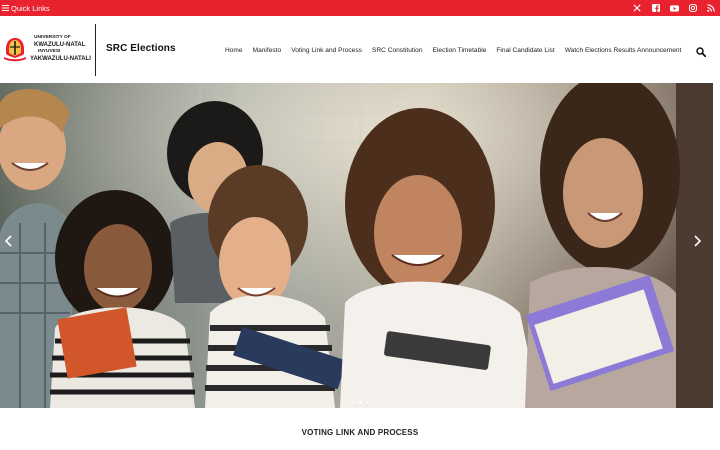 This screenshot has width=720, height=450. Describe the element at coordinates (360, 432) in the screenshot. I see `section-title: VOTING LINK AND PROCESS` at that location.